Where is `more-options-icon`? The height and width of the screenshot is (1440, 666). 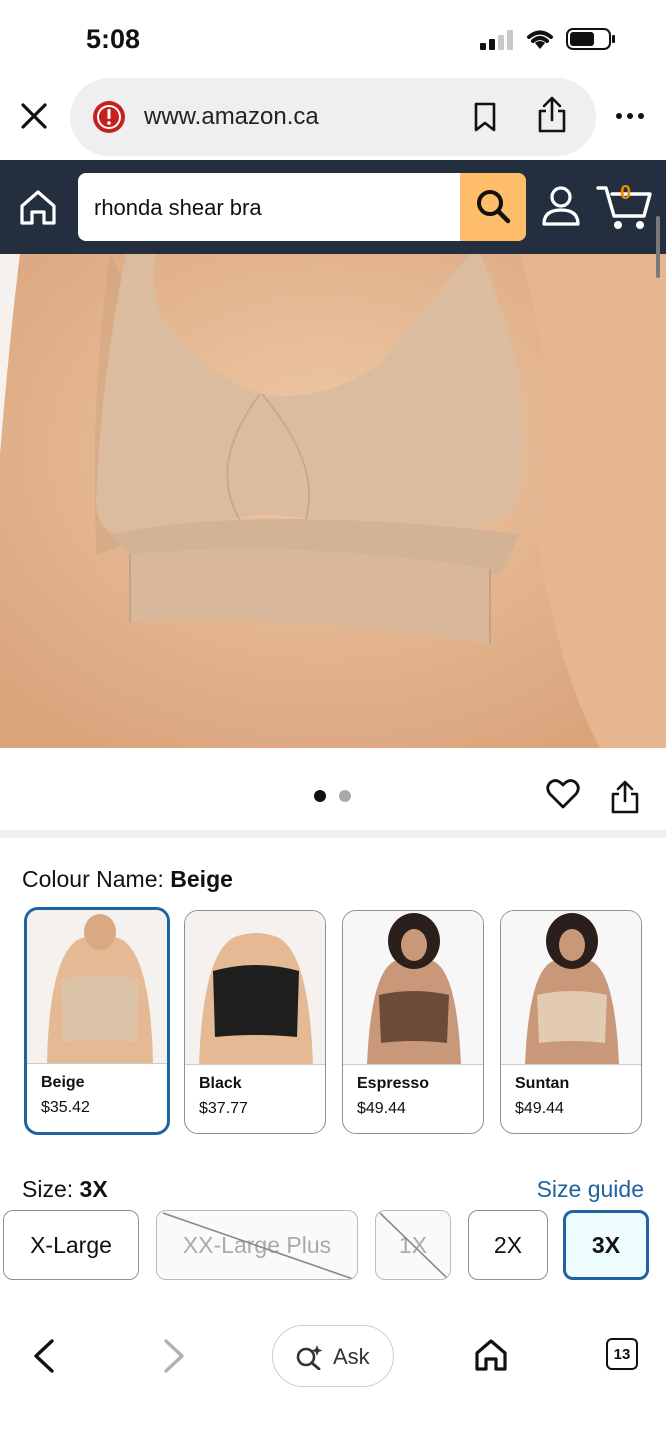 more-options-icon is located at coordinates (630, 116).